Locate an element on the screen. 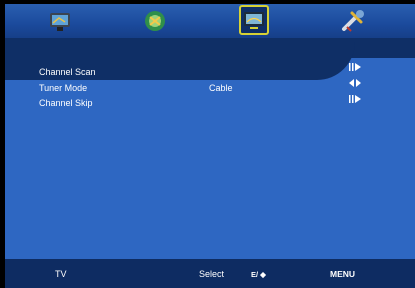 This screenshot has height=288, width=415. audio-icon is located at coordinates (155, 21).